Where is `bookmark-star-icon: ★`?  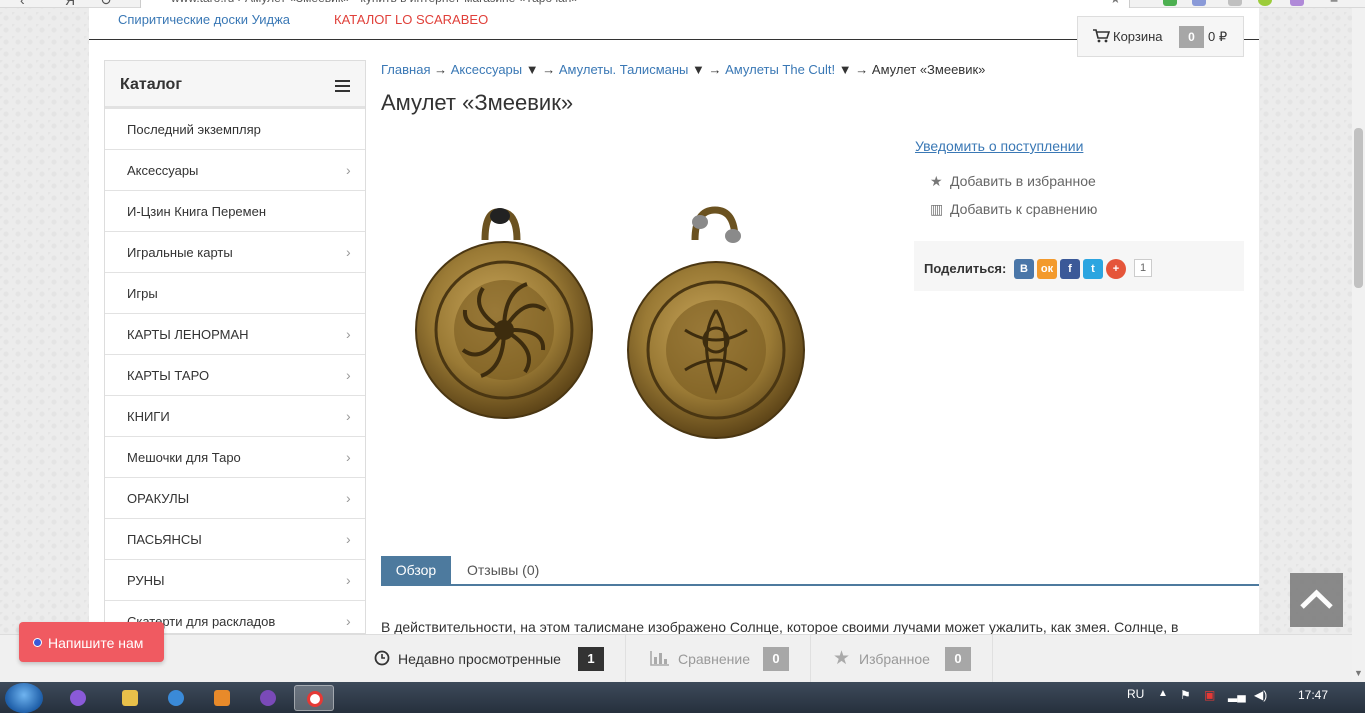 bookmark-star-icon: ★ is located at coordinates (1115, 3).